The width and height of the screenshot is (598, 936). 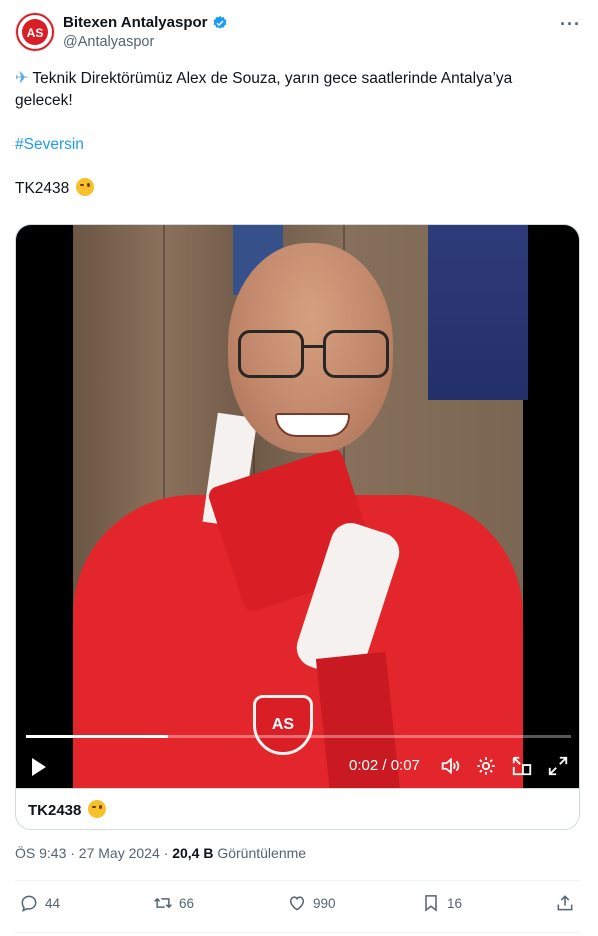 I want to click on settings-icon, so click(x=486, y=766).